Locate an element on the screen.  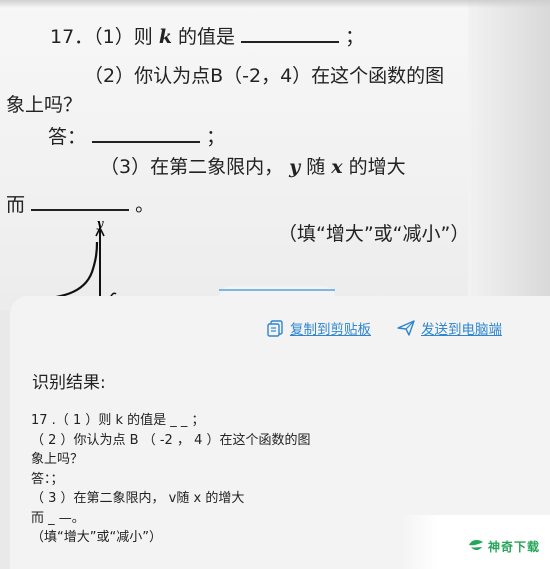
variable-x: x is located at coordinates (337, 167).